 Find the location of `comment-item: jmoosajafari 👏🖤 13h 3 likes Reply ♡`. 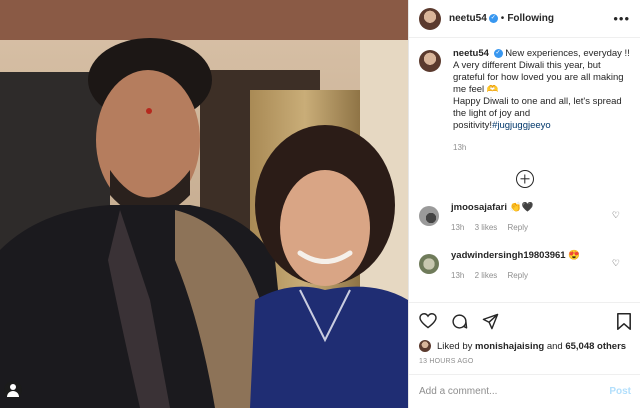

comment-item: jmoosajafari 👏🖤 13h 3 likes Reply ♡ is located at coordinates (524, 226).